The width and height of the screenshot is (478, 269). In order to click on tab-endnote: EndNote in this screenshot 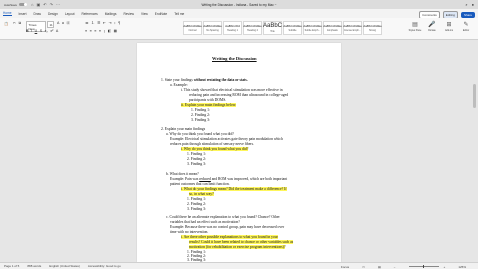, I will do `click(161, 14)`.